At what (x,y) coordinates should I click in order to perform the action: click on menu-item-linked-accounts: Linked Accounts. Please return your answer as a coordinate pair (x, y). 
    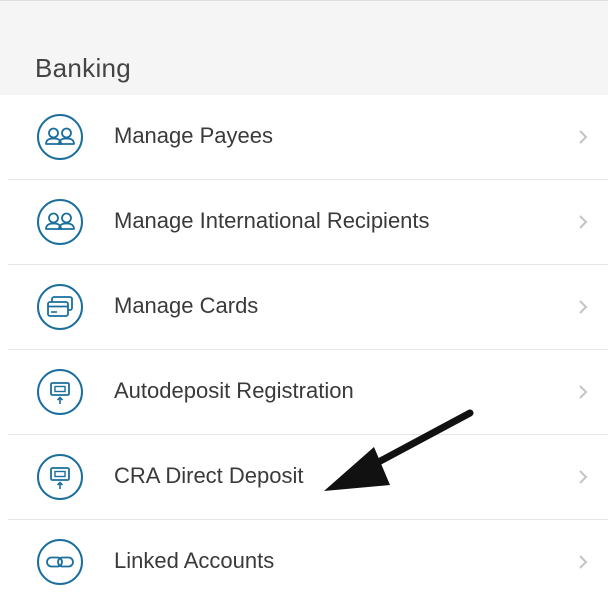
    Looking at the image, I should click on (308, 565).